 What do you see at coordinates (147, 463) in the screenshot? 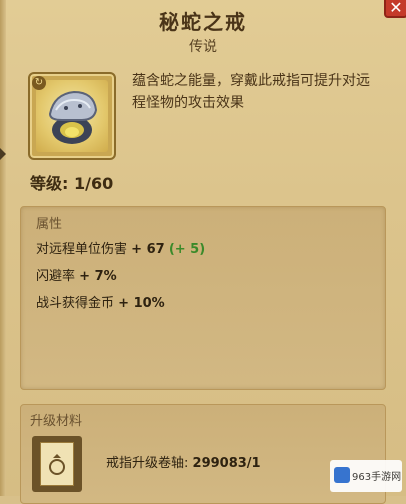
I see `material-name: 戒指升级卷轴:` at bounding box center [147, 463].